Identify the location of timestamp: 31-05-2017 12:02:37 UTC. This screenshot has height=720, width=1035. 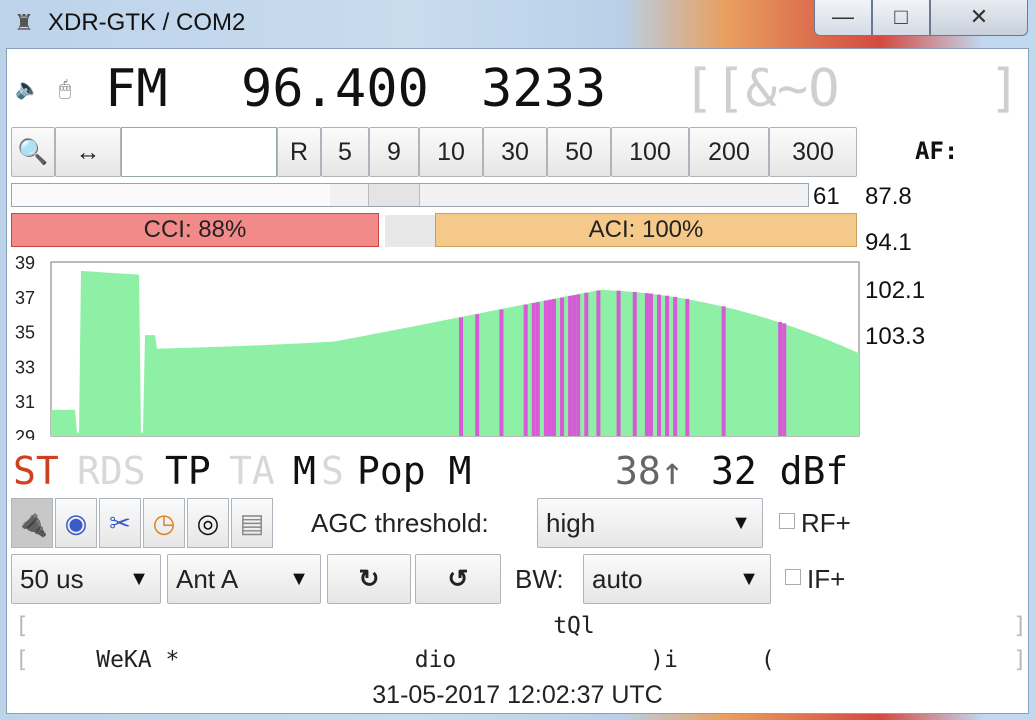
(517, 695).